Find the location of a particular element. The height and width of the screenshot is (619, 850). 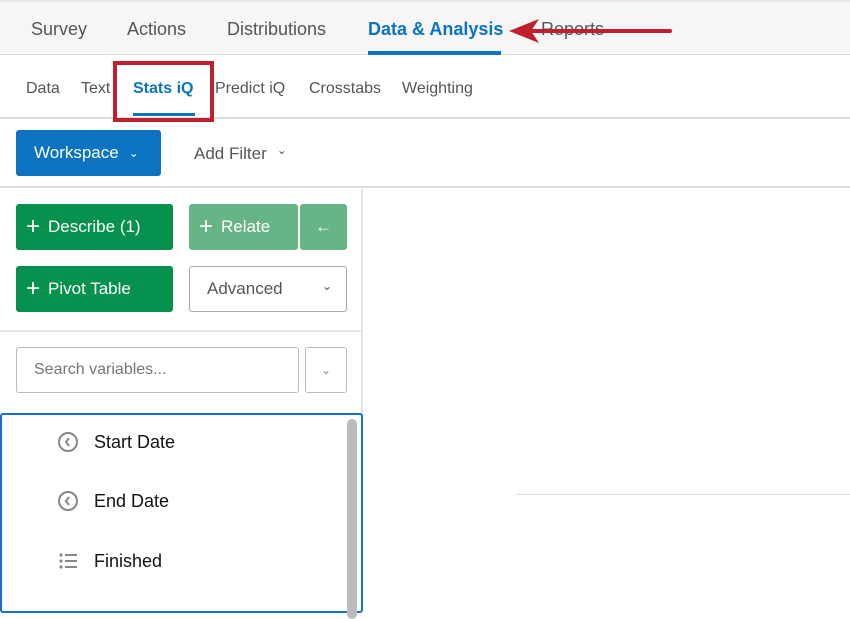

workspace-button: Workspace ⌄ is located at coordinates (88, 153).